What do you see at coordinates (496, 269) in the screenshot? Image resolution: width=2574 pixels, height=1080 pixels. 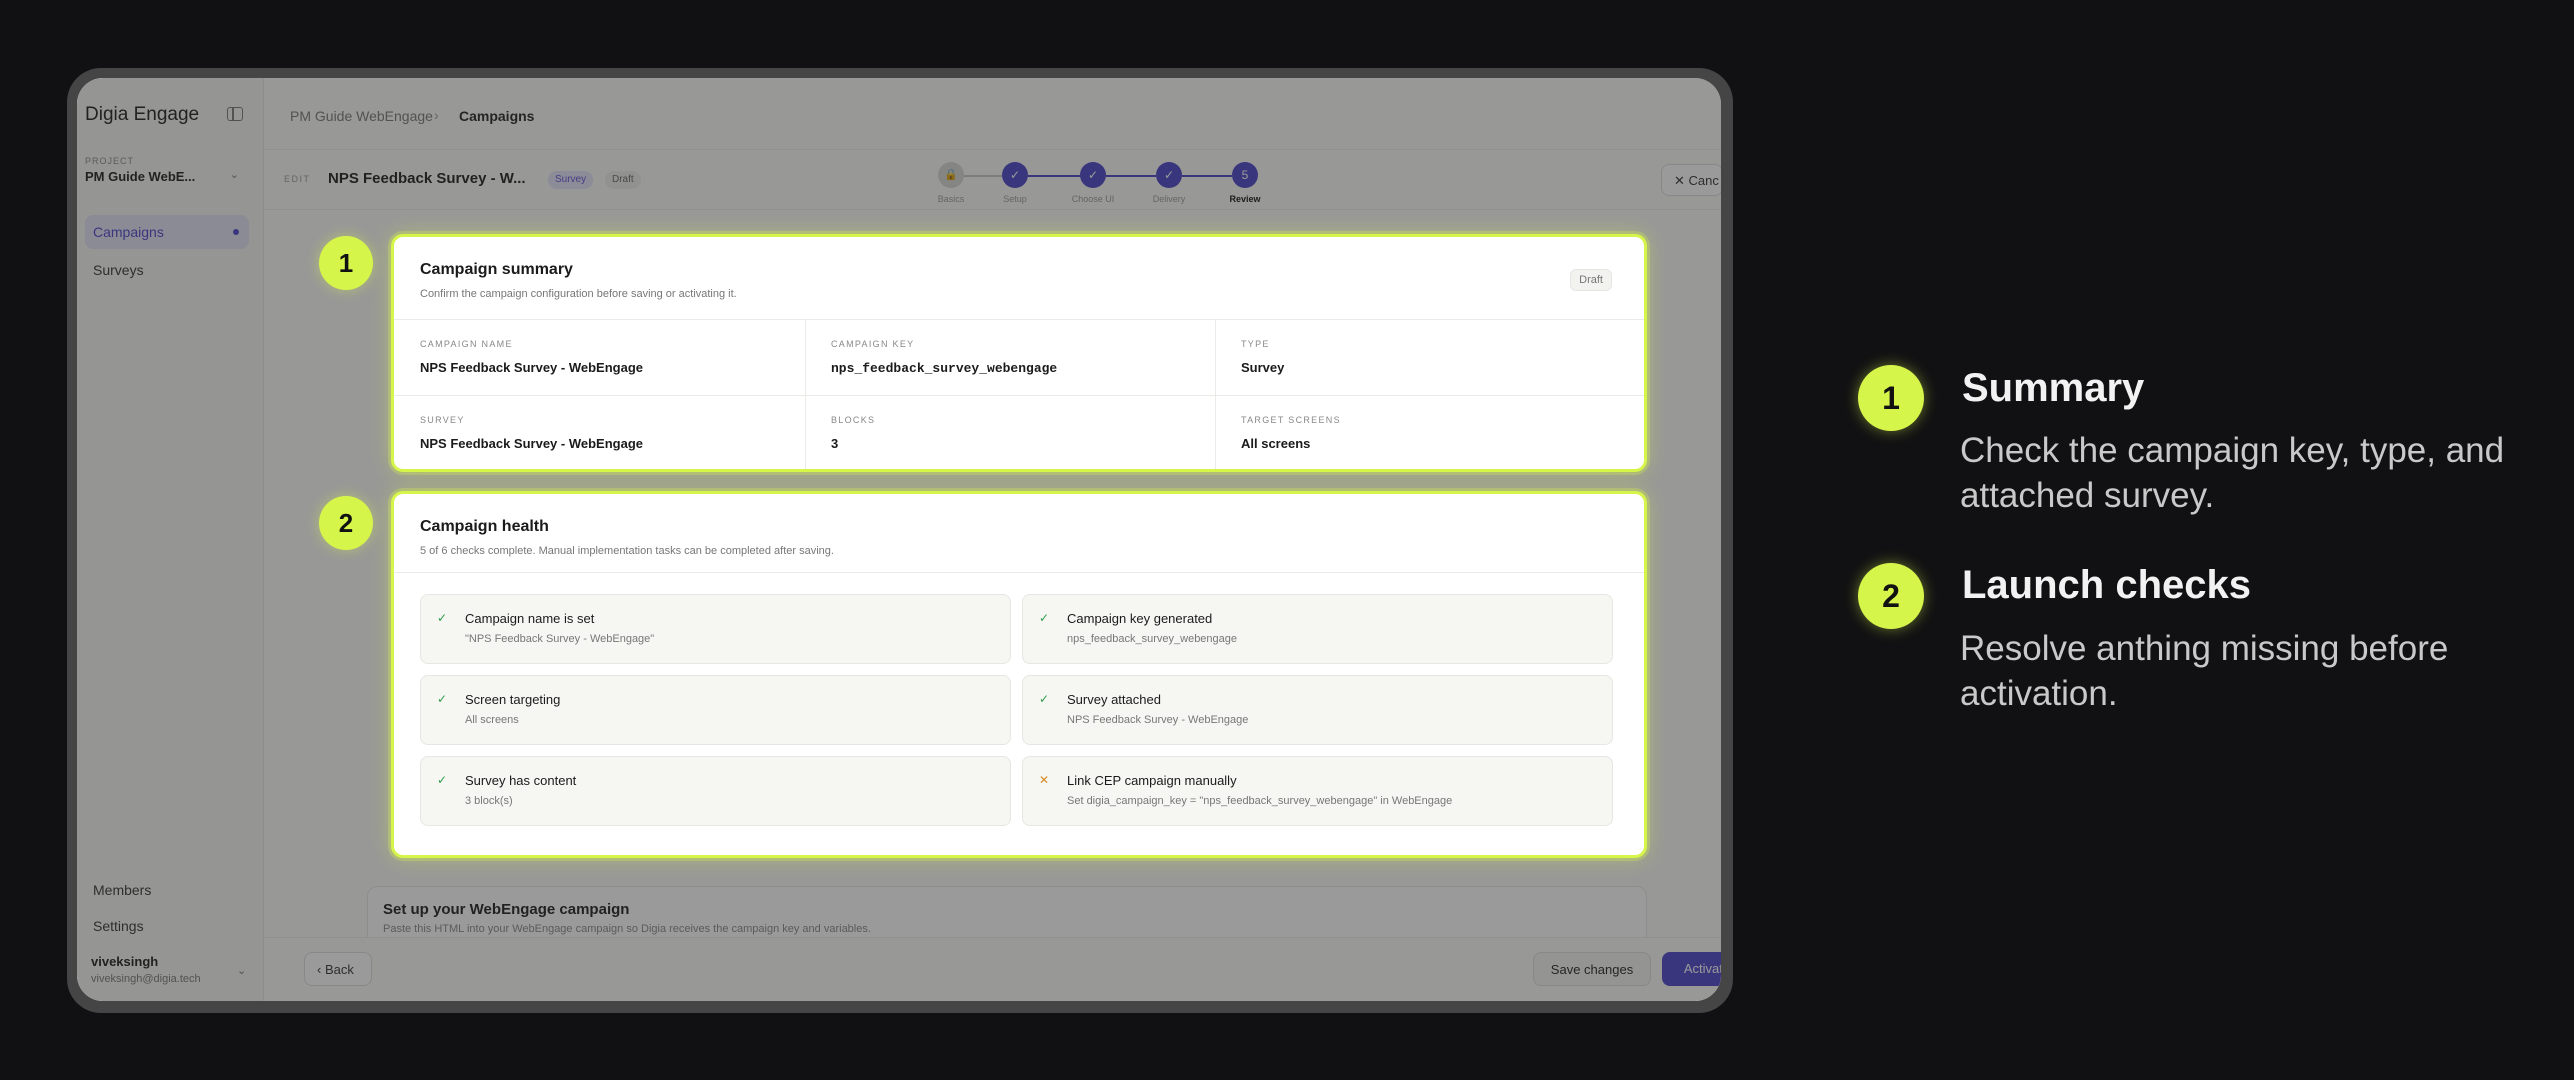 I see `summary-title: Campaign summary` at bounding box center [496, 269].